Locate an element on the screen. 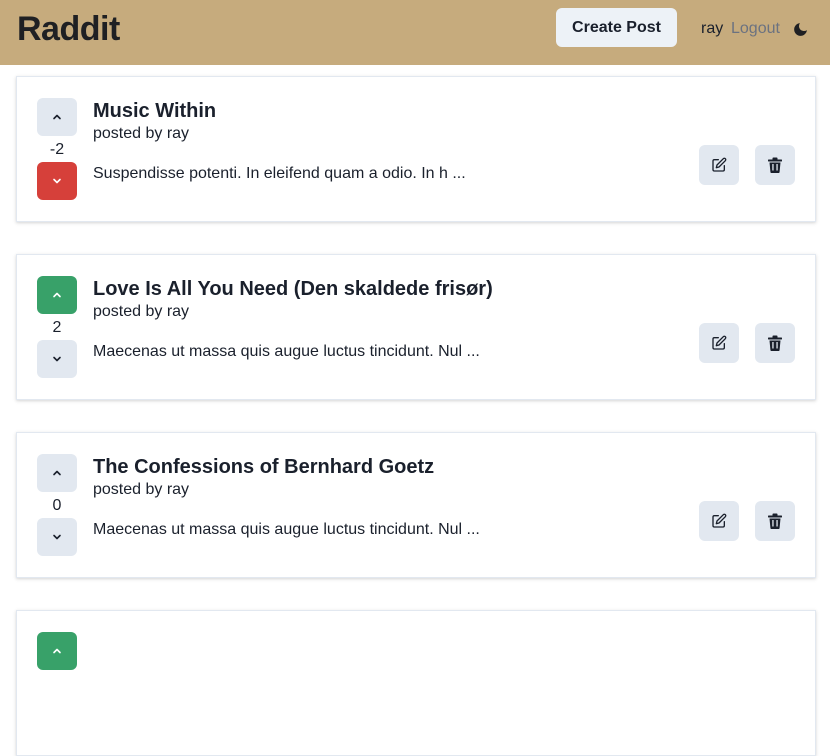 This screenshot has width=830, height=756. navbar: Raddit Create Post ray Logout is located at coordinates (415, 32).